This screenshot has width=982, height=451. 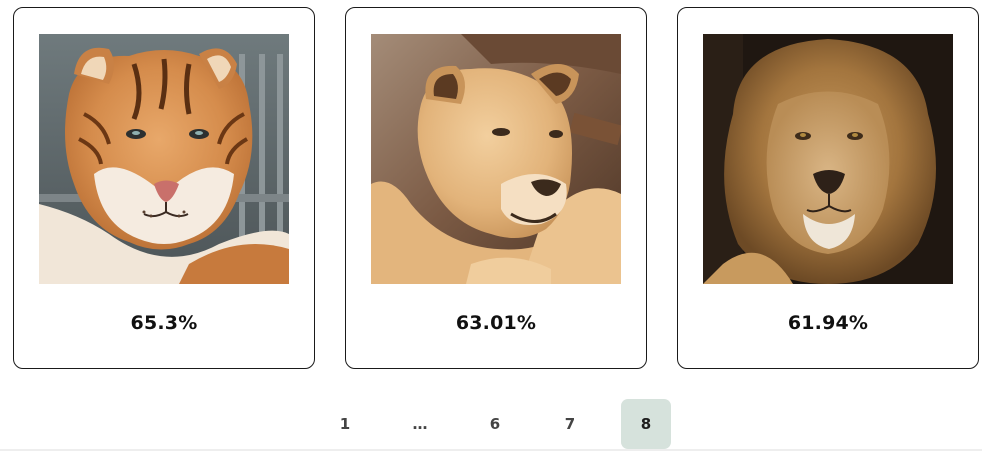 I want to click on page-button-7: 7, so click(x=570, y=424).